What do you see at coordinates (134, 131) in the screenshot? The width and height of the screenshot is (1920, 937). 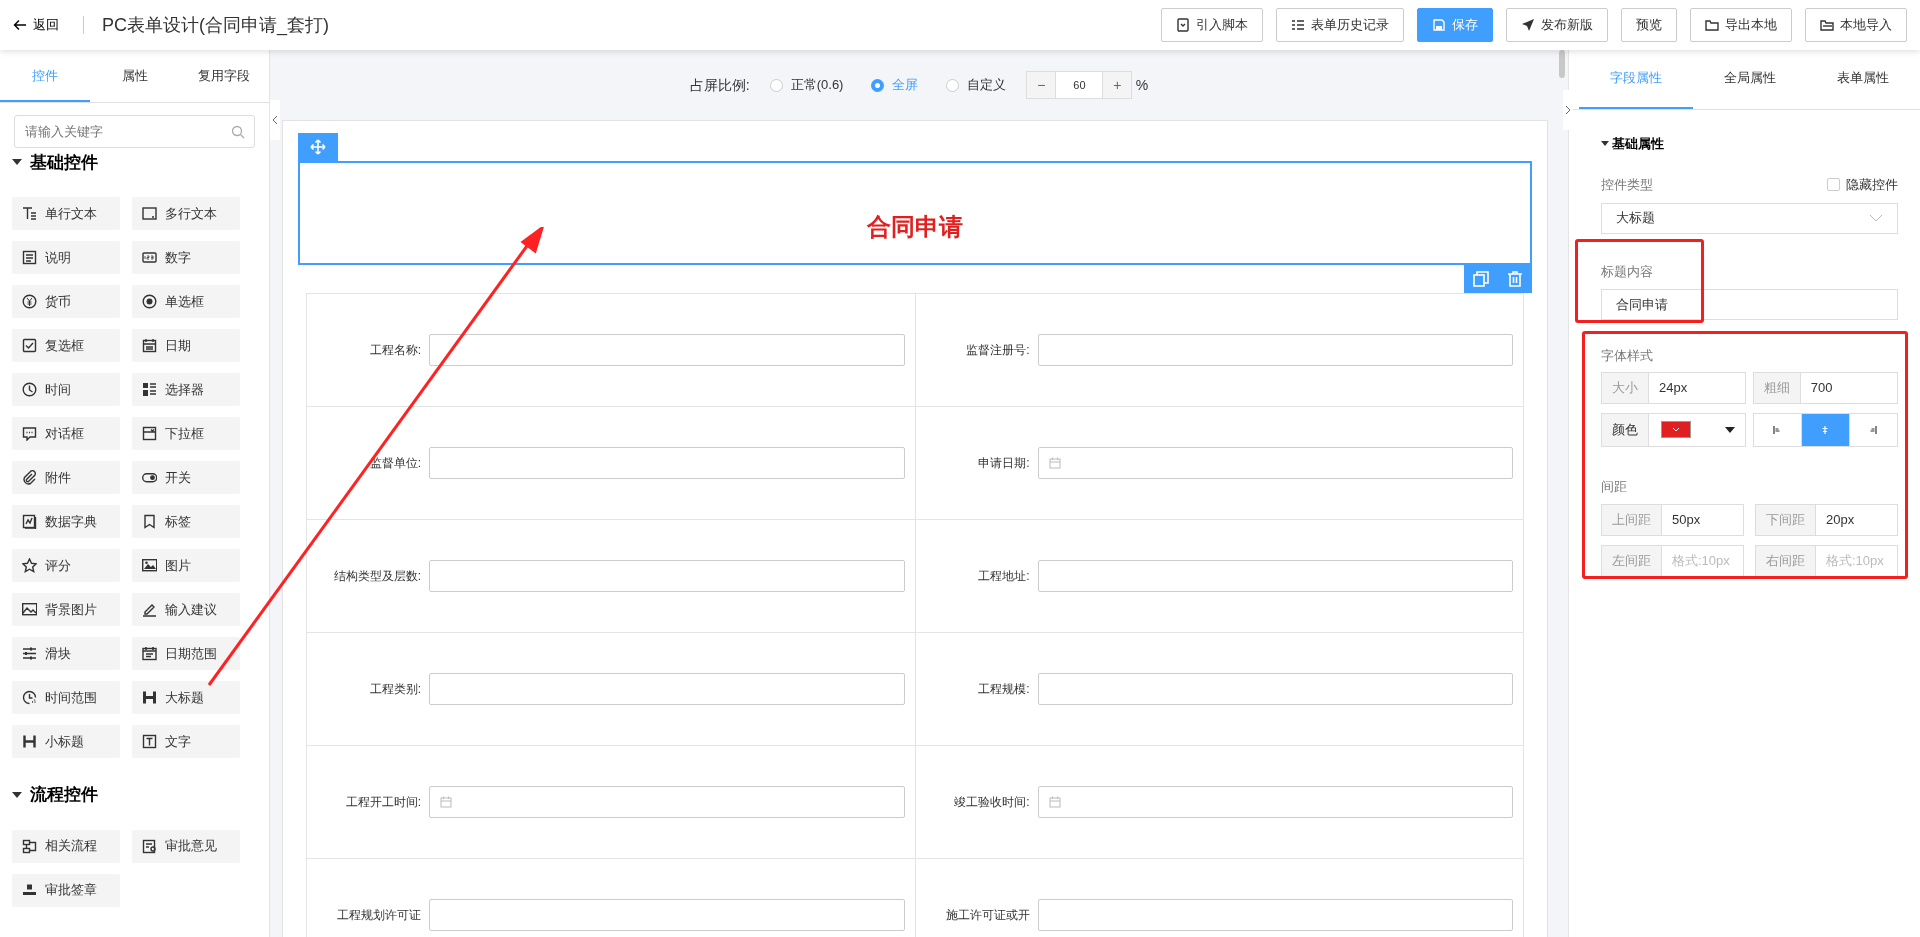 I see `search-field: 请输入关键字` at bounding box center [134, 131].